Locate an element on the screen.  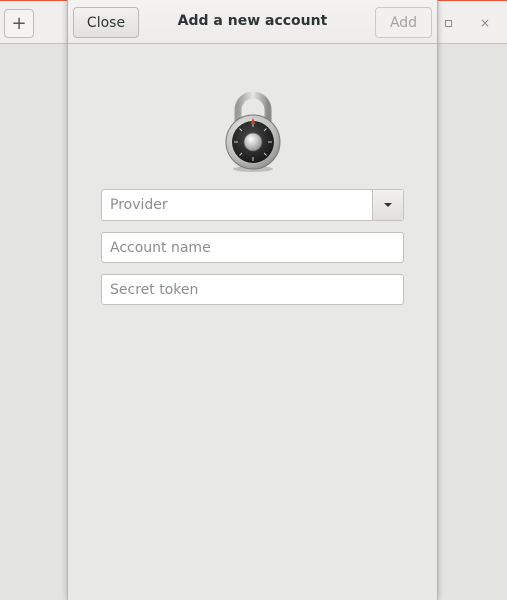
provider-combobox: Provider is located at coordinates (252, 205).